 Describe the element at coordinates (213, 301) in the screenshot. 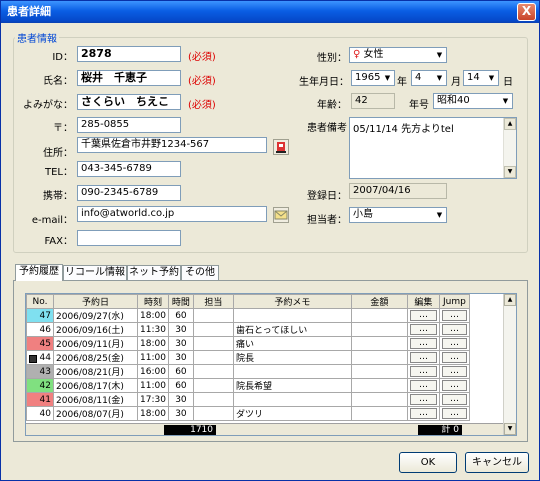

I see `col-header-staff: 担当` at that location.